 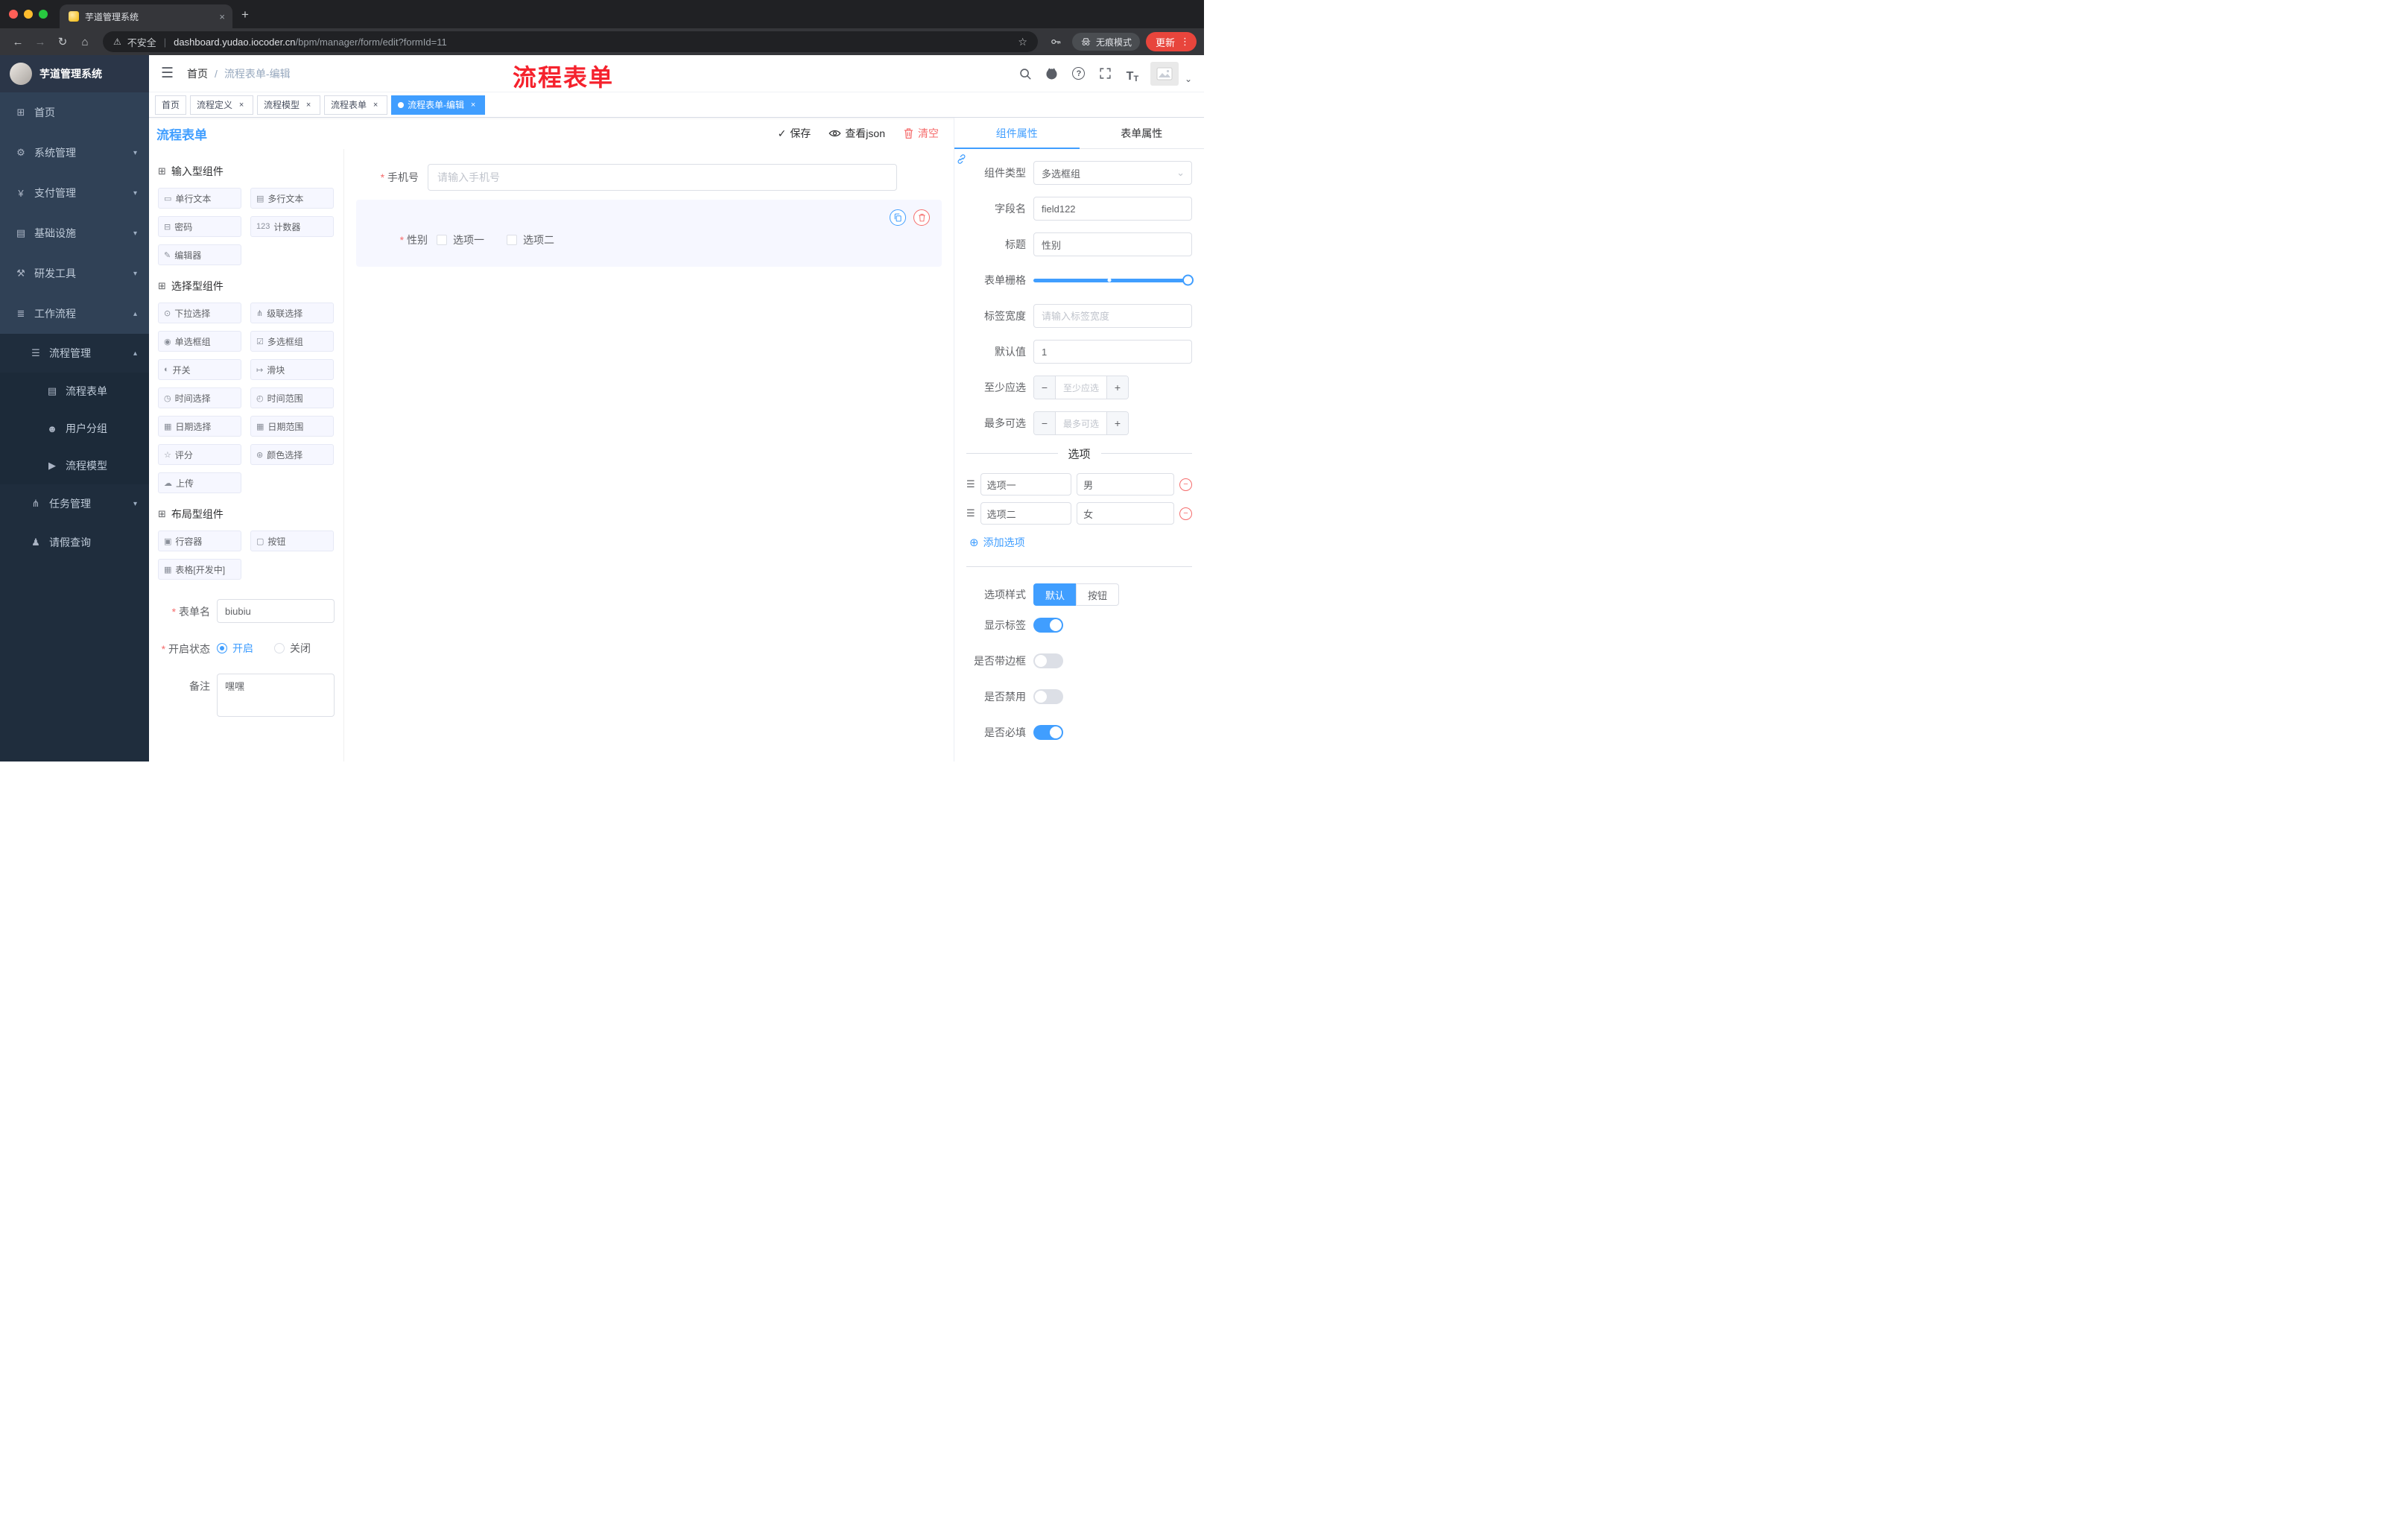 I want to click on delete-field-icon, so click(x=921, y=218).